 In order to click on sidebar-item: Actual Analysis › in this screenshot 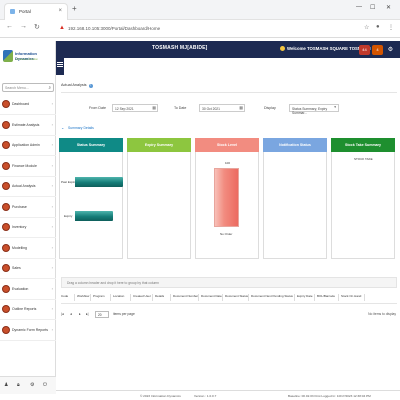, I will do `click(28, 187)`.